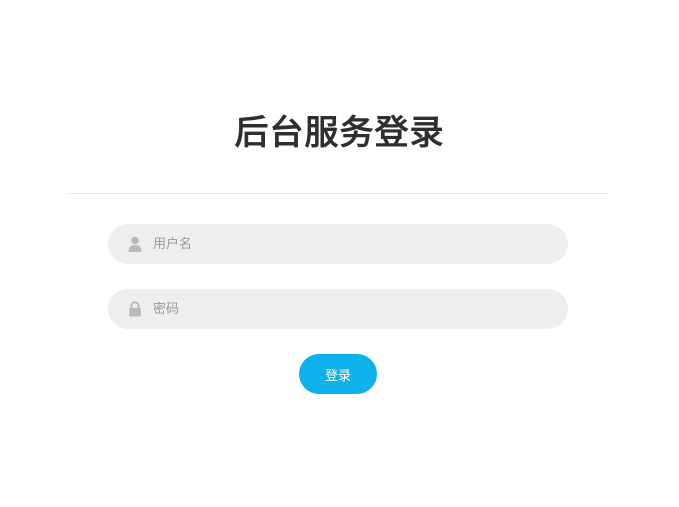 The image size is (679, 507). Describe the element at coordinates (135, 244) in the screenshot. I see `user-icon` at that location.